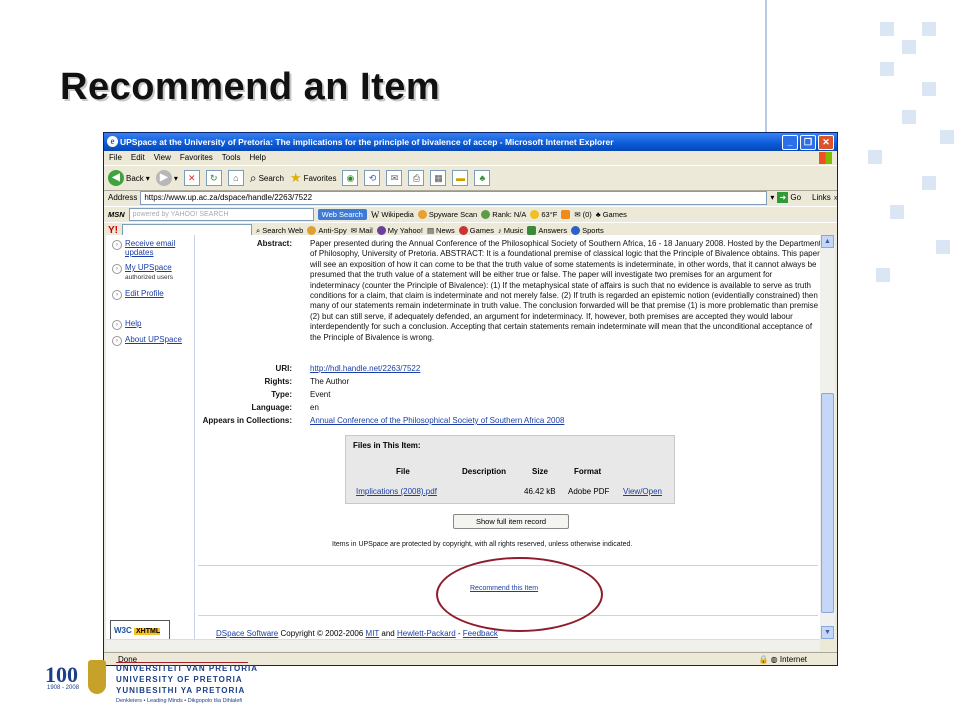 The width and height of the screenshot is (960, 720). Describe the element at coordinates (476, 230) in the screenshot. I see `games-button: Games` at that location.